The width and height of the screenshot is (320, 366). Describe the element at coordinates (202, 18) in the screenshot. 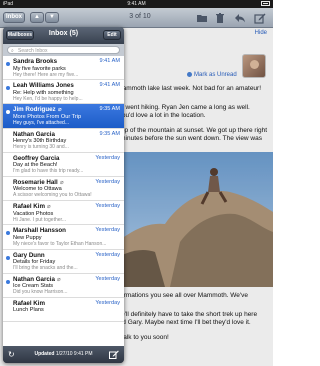

I see `folder-icon` at that location.